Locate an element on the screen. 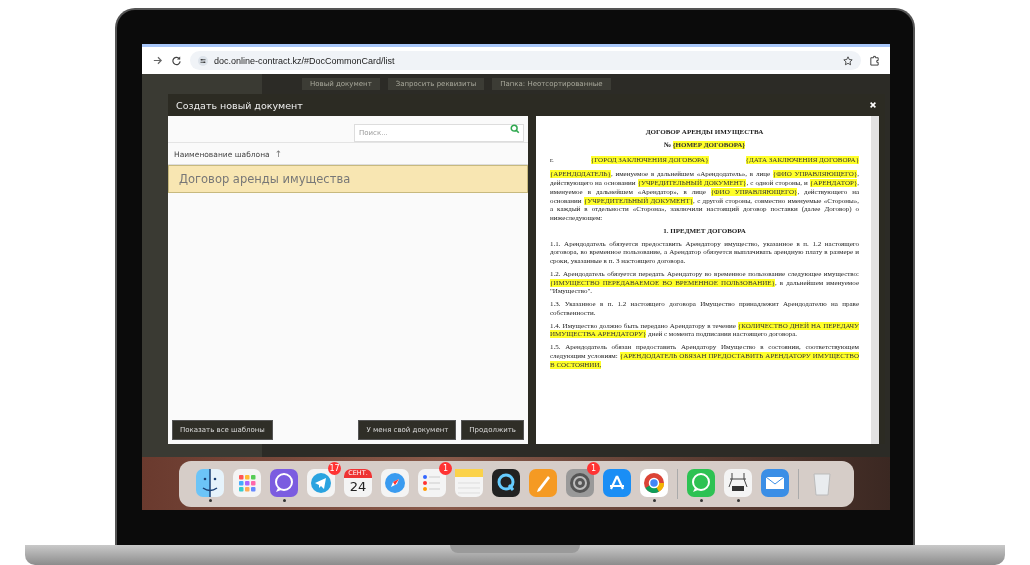 This screenshot has width=1030, height=565. address-bar: doc.online-contract.kz/#DocCommonCard/list is located at coordinates (525, 60).